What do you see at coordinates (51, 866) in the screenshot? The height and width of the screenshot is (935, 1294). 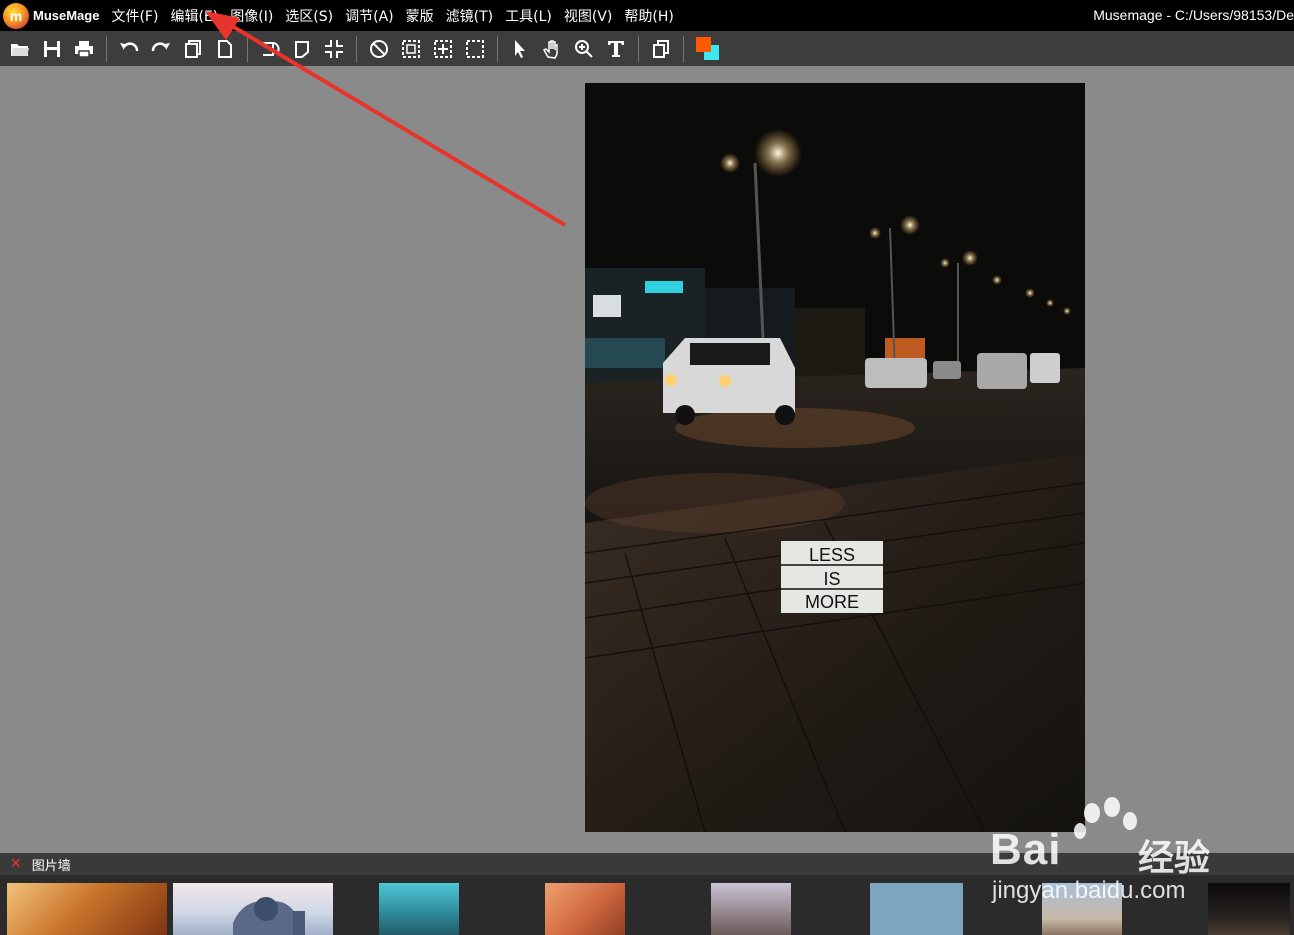 I see `image-wall-title: 图片墙` at bounding box center [51, 866].